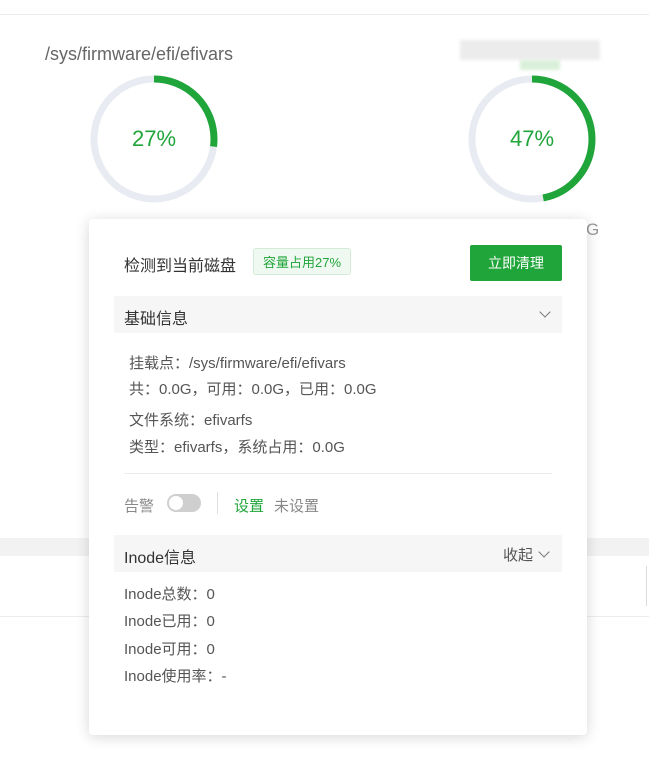  What do you see at coordinates (338, 473) in the screenshot?
I see `divider` at bounding box center [338, 473].